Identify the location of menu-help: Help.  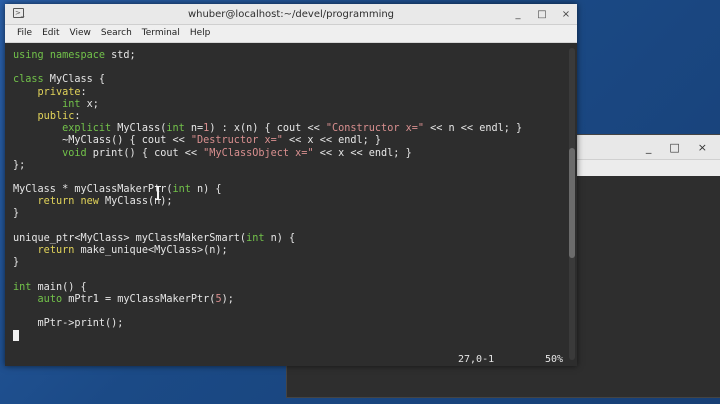
(200, 33).